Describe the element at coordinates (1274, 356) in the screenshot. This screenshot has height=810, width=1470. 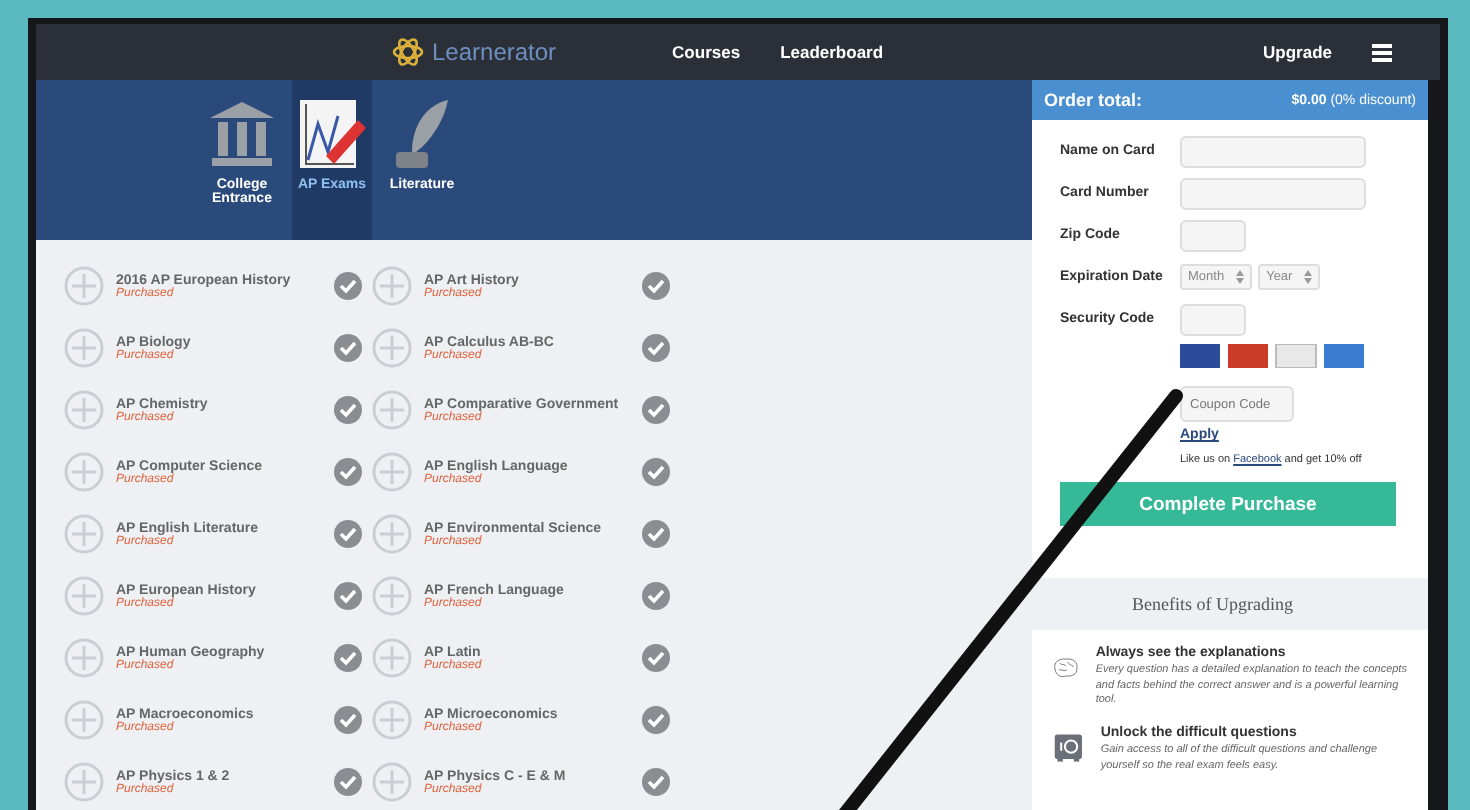
I see `card-logos-icon` at that location.